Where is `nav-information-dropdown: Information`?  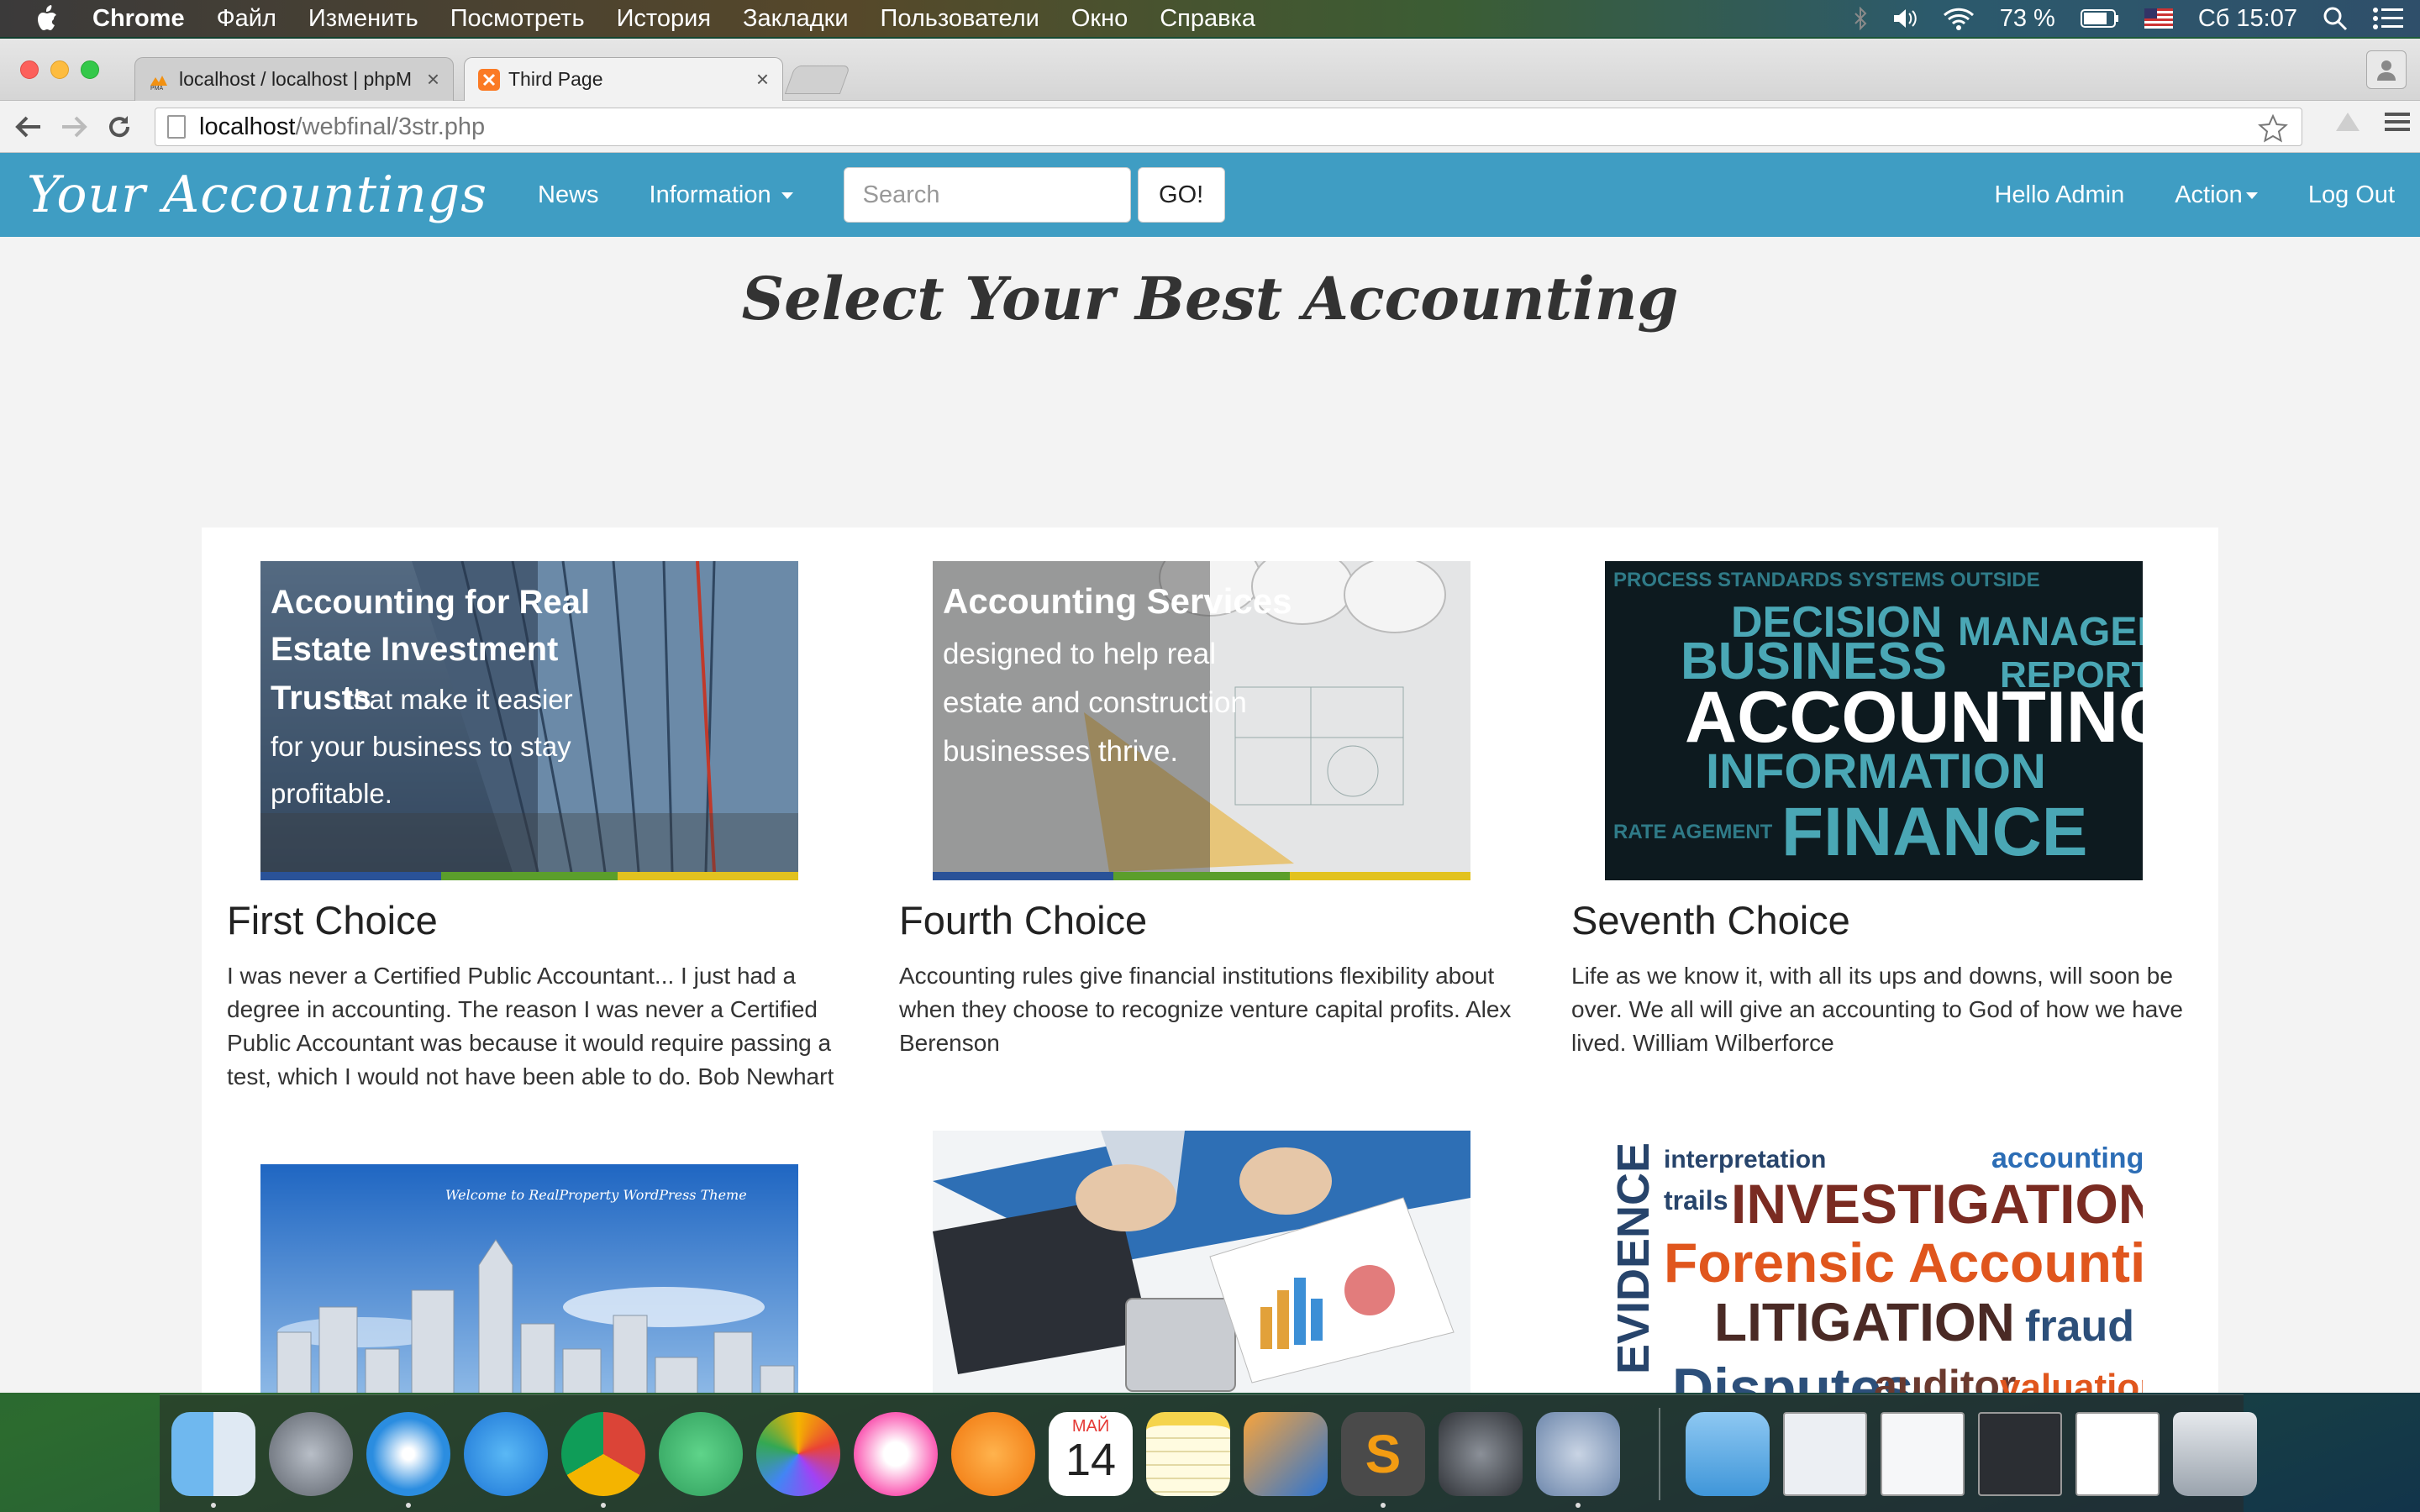 nav-information-dropdown: Information is located at coordinates (721, 195).